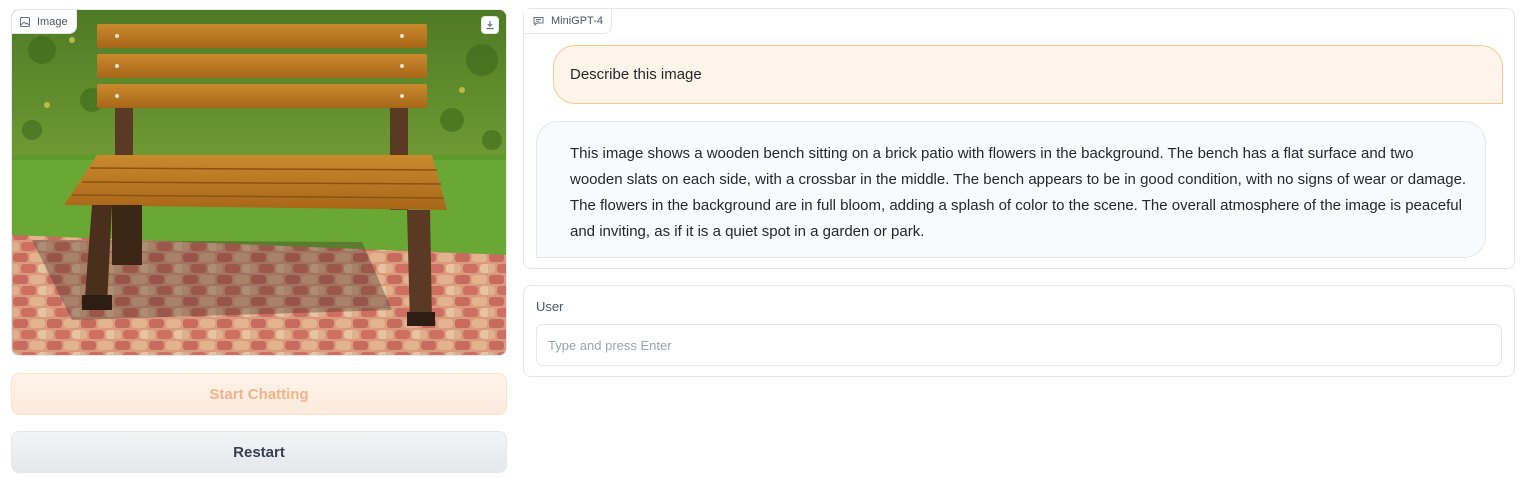  I want to click on image-label-text: Image, so click(52, 21).